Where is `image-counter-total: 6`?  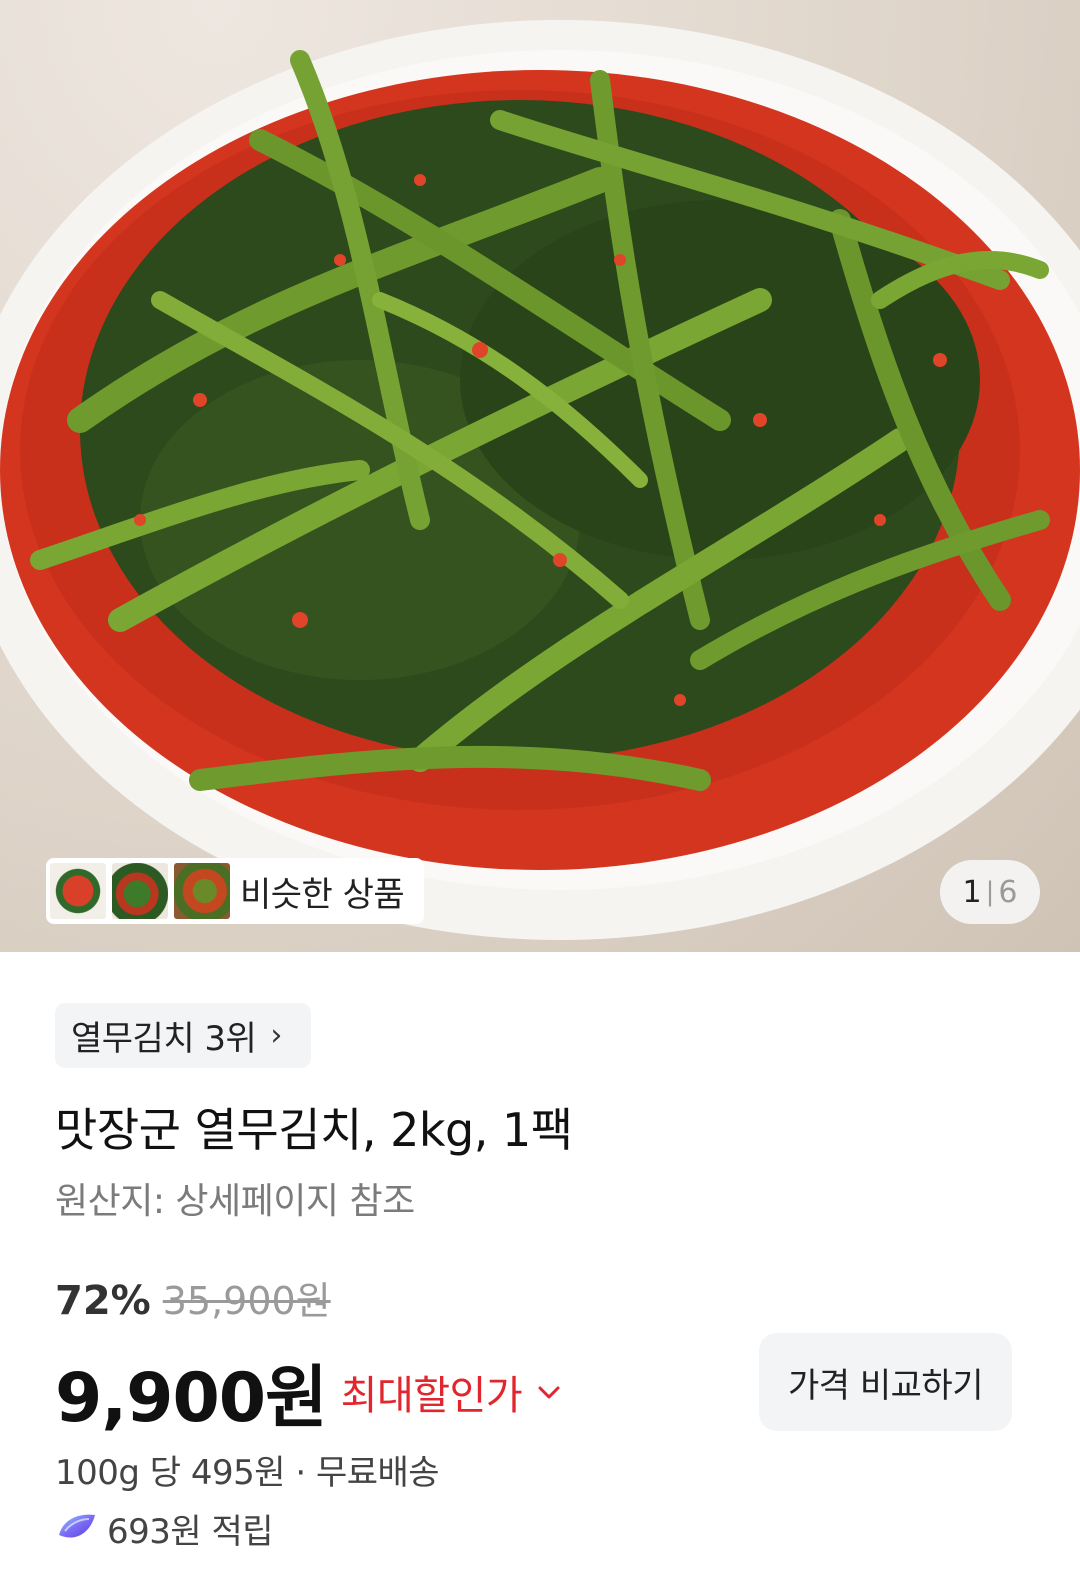
image-counter-total: 6 is located at coordinates (1008, 892).